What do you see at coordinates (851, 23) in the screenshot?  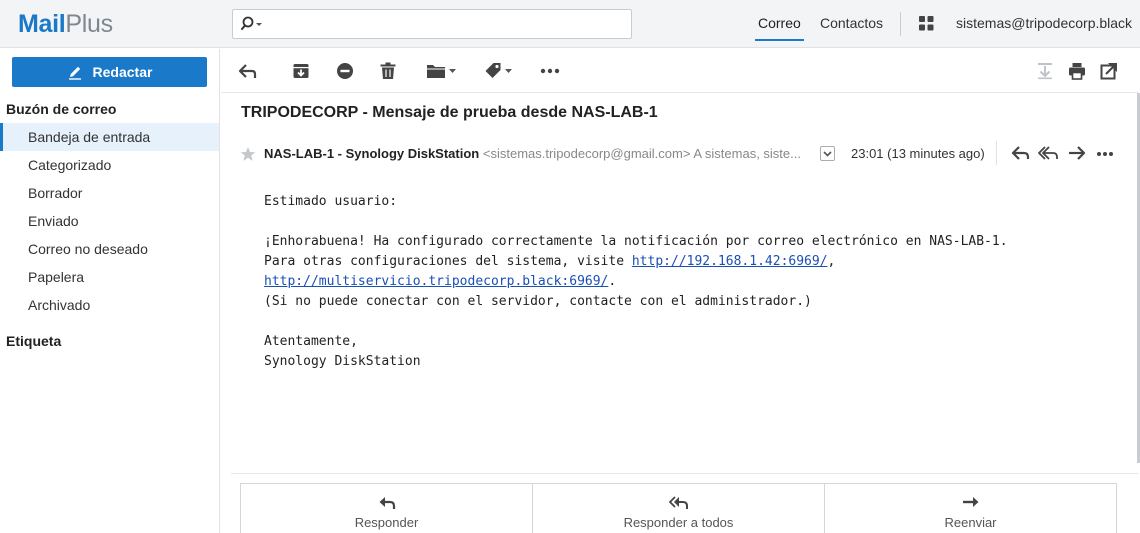 I see `tab-contactos: Contactos` at bounding box center [851, 23].